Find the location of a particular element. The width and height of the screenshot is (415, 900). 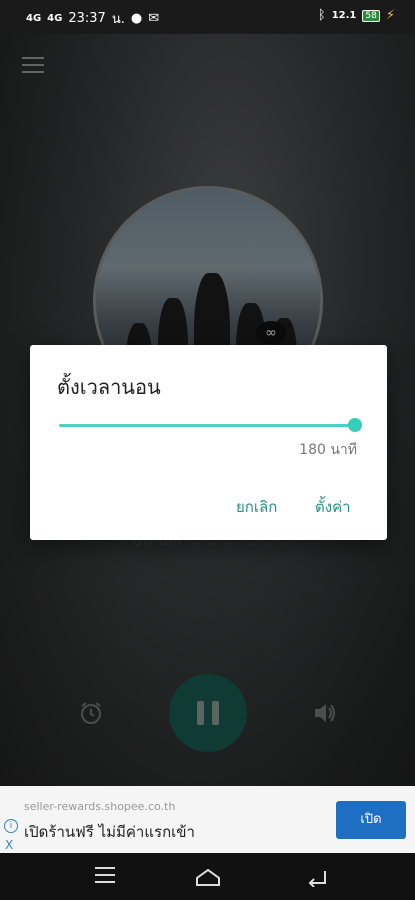

clock: 23:37 is located at coordinates (87, 18).